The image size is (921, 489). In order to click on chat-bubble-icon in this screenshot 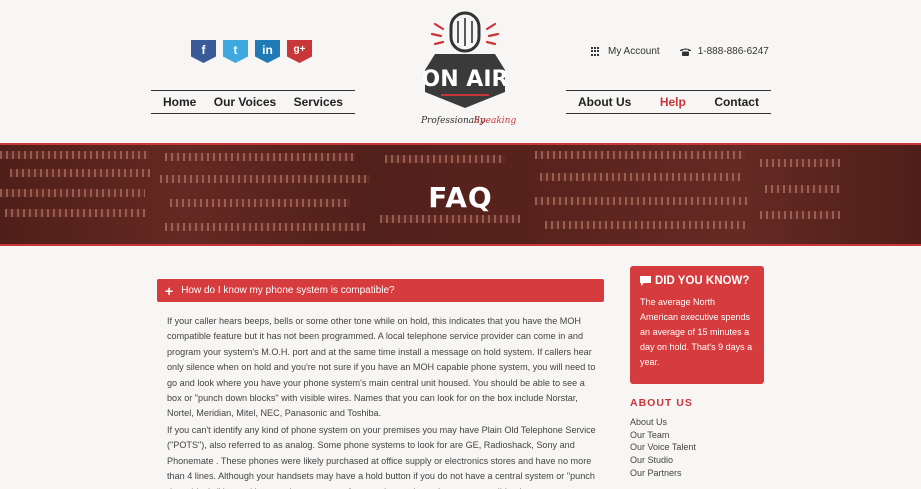, I will do `click(645, 281)`.